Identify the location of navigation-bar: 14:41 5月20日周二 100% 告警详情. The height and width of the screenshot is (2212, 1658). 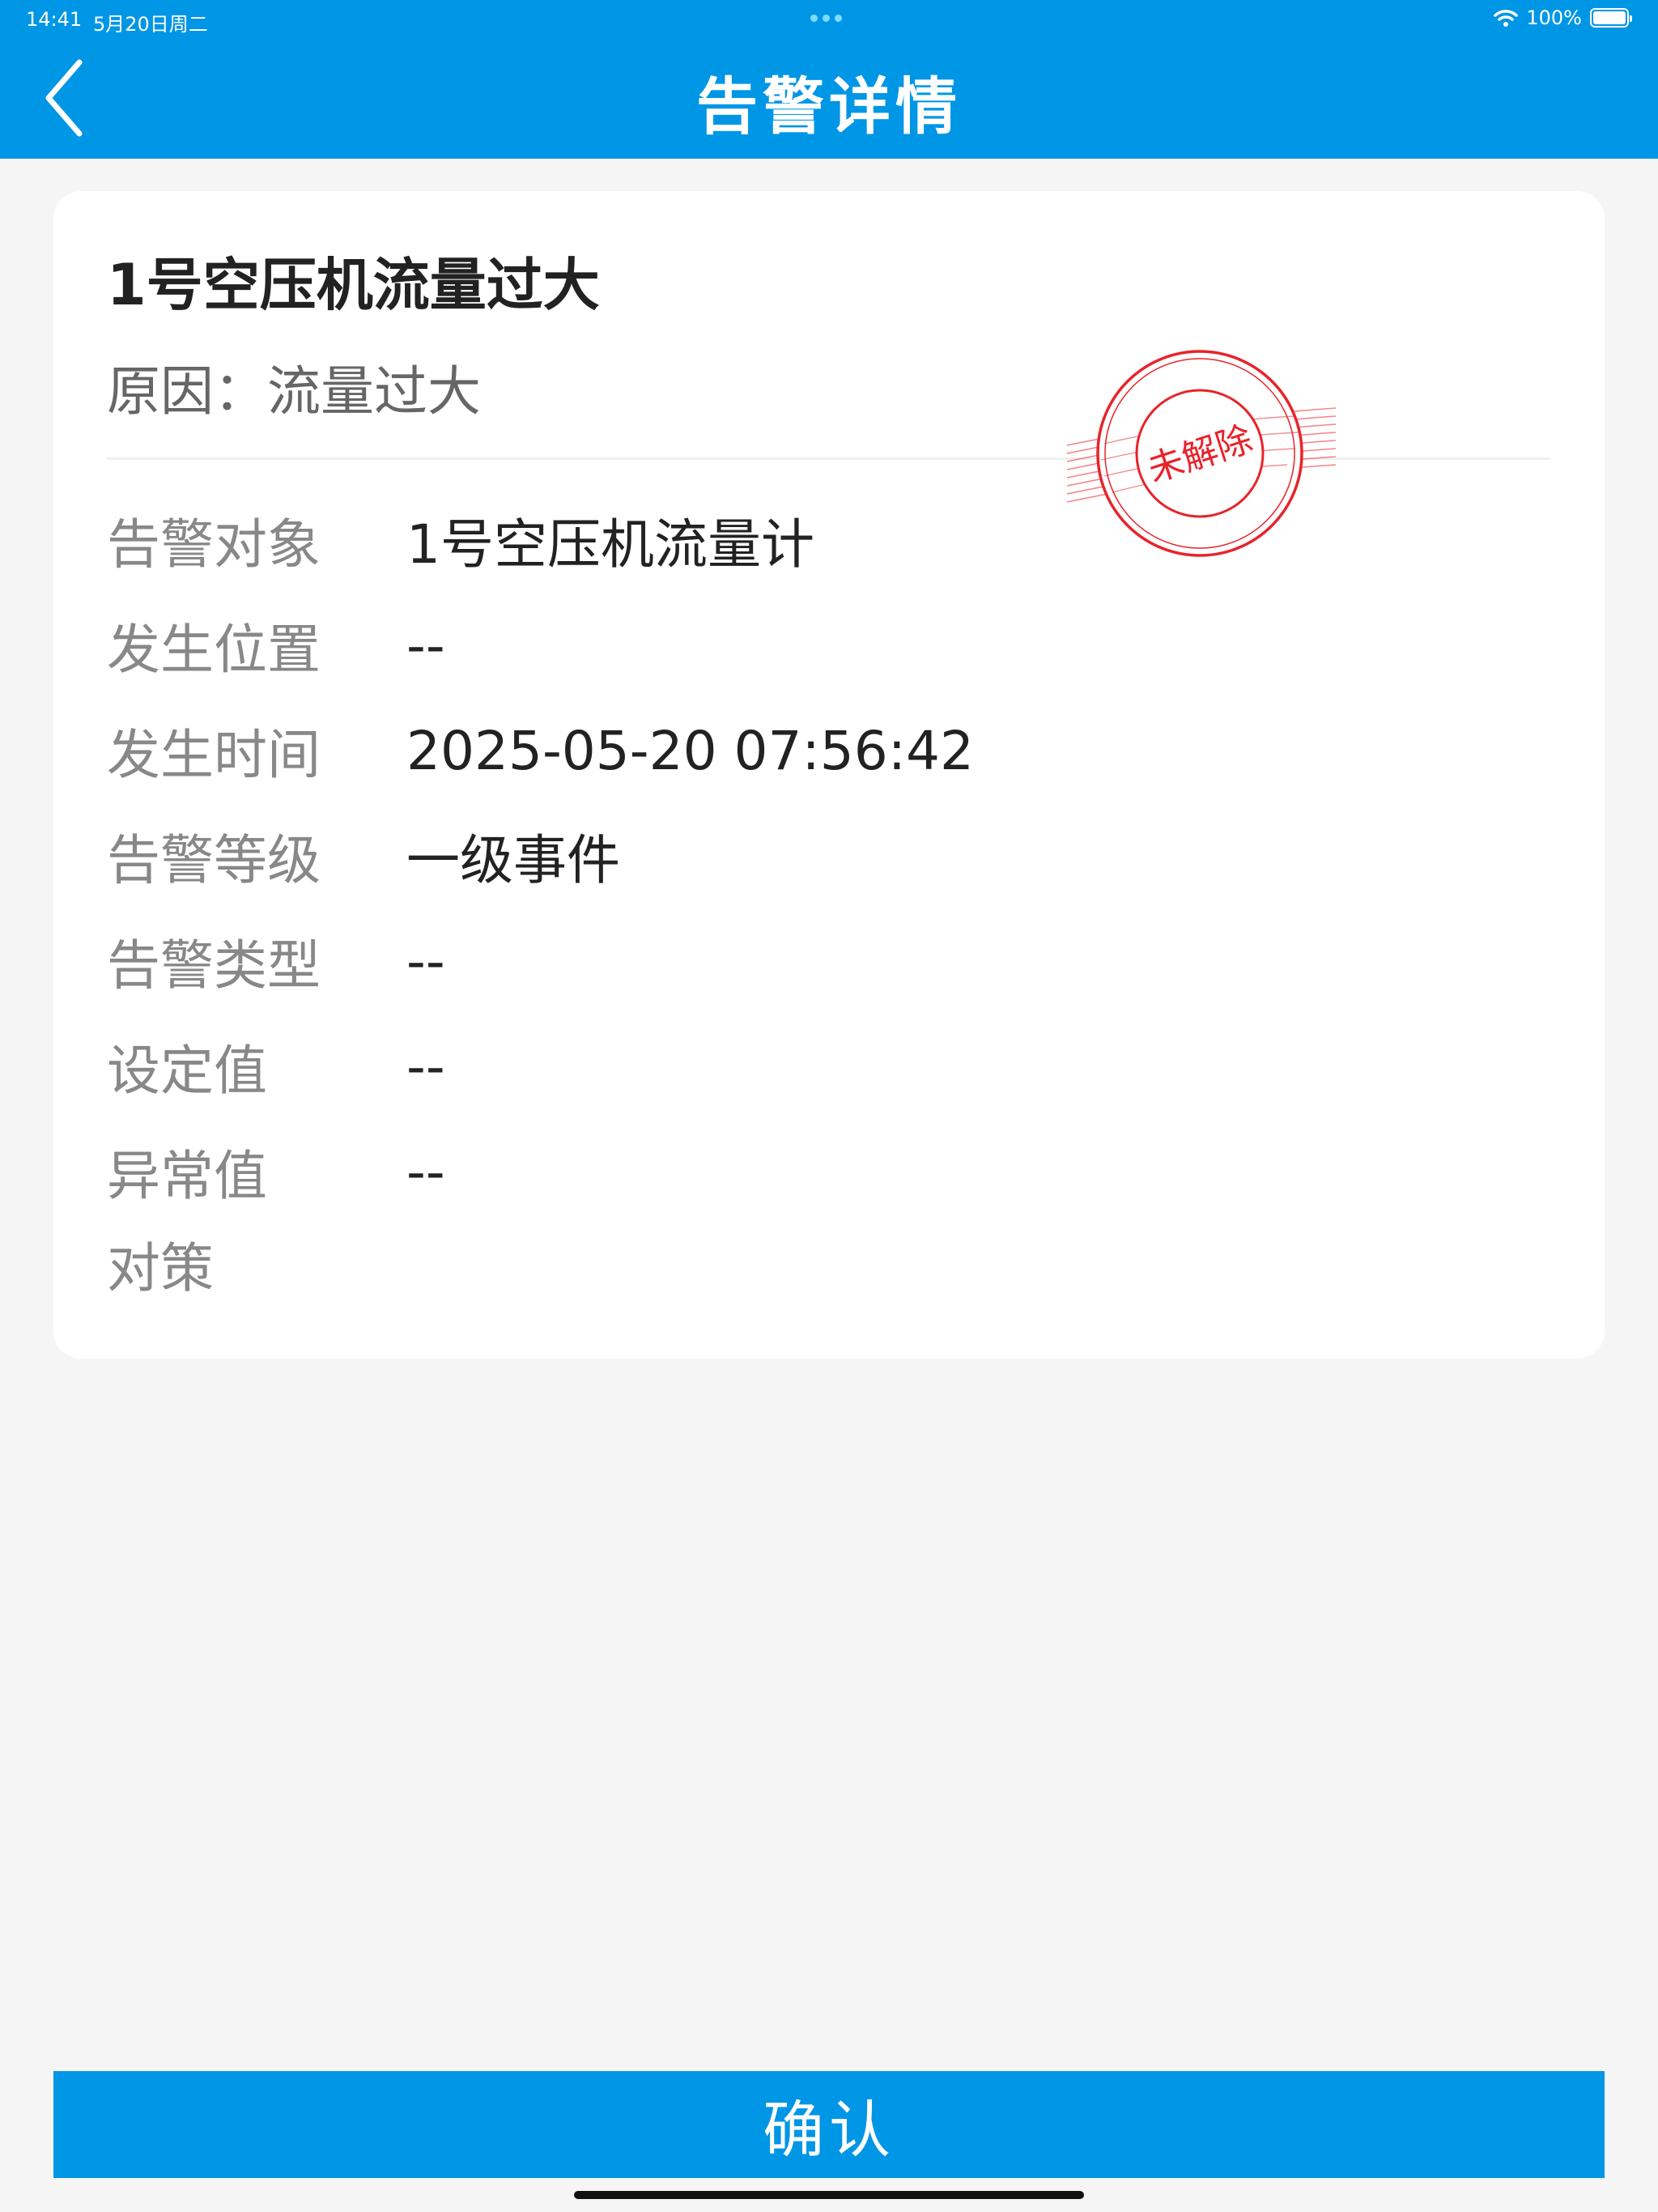
(829, 79).